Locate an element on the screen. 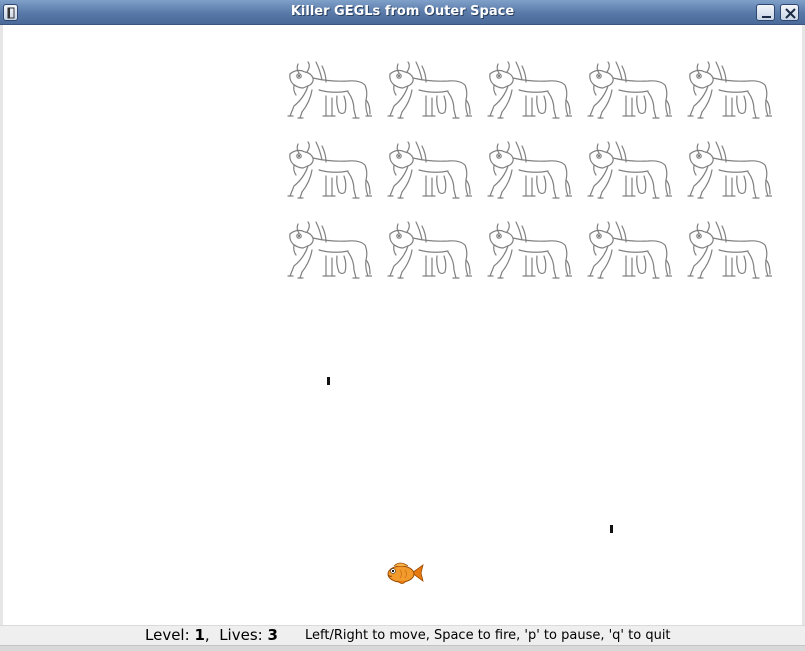 This screenshot has width=805, height=651. window-bottom-edge is located at coordinates (402, 648).